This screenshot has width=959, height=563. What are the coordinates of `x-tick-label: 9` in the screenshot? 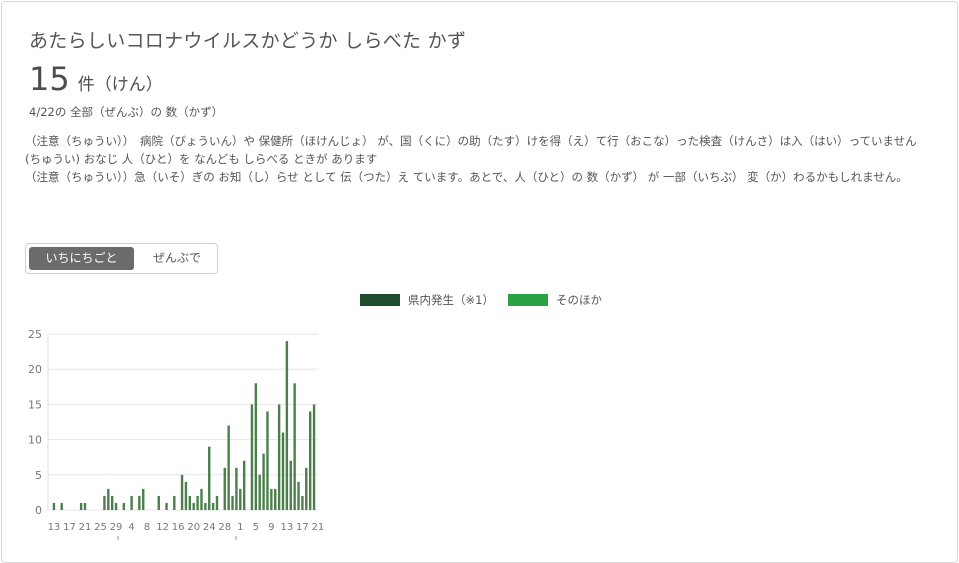 It's located at (271, 527).